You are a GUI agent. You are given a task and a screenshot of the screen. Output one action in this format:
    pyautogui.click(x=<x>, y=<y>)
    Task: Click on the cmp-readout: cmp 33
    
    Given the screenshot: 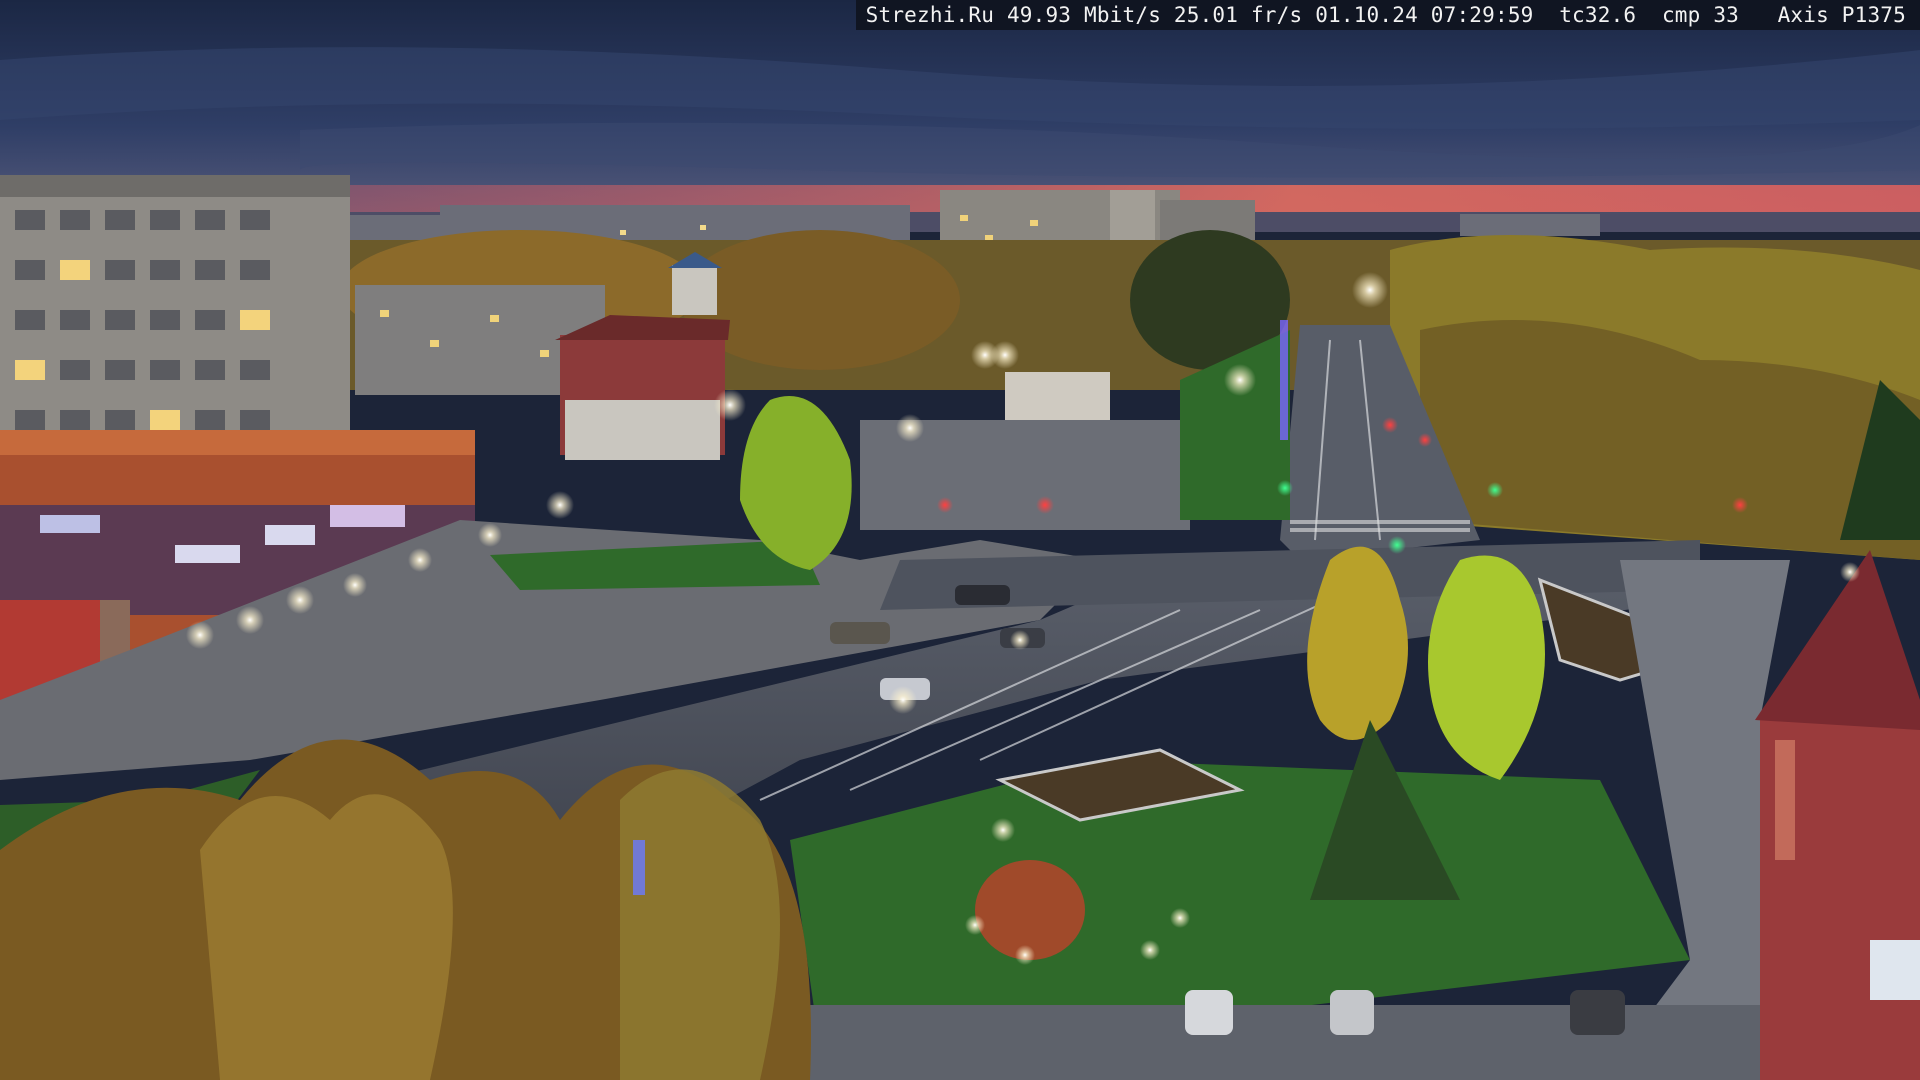 What is the action you would take?
    pyautogui.click(x=1700, y=15)
    